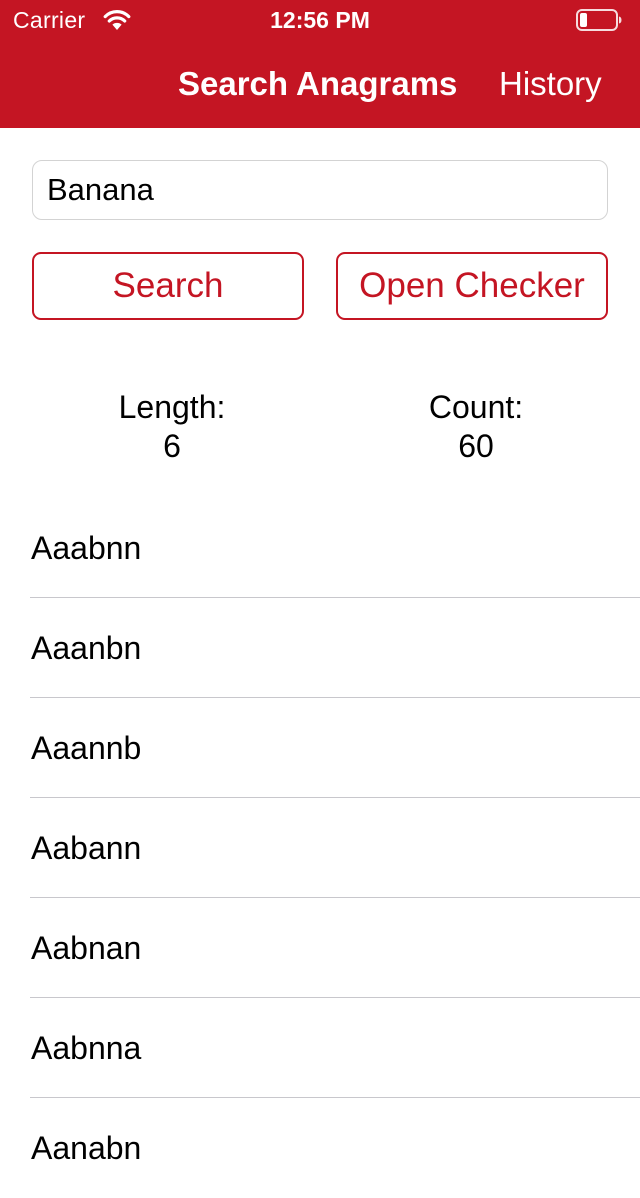 The height and width of the screenshot is (1198, 640). I want to click on list-item-label: Aabnna, so click(86, 1048).